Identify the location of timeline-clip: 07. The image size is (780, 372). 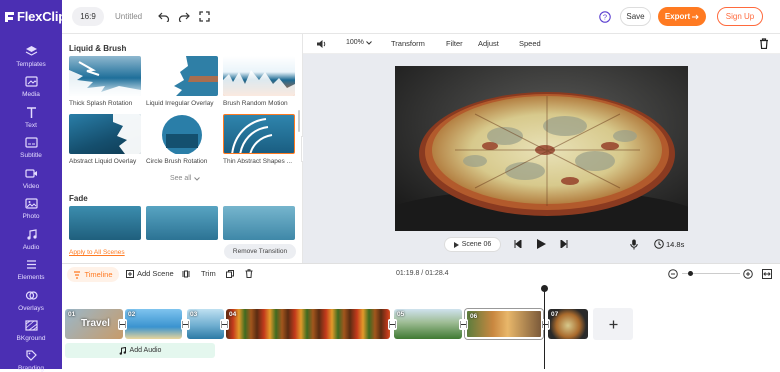
(568, 324).